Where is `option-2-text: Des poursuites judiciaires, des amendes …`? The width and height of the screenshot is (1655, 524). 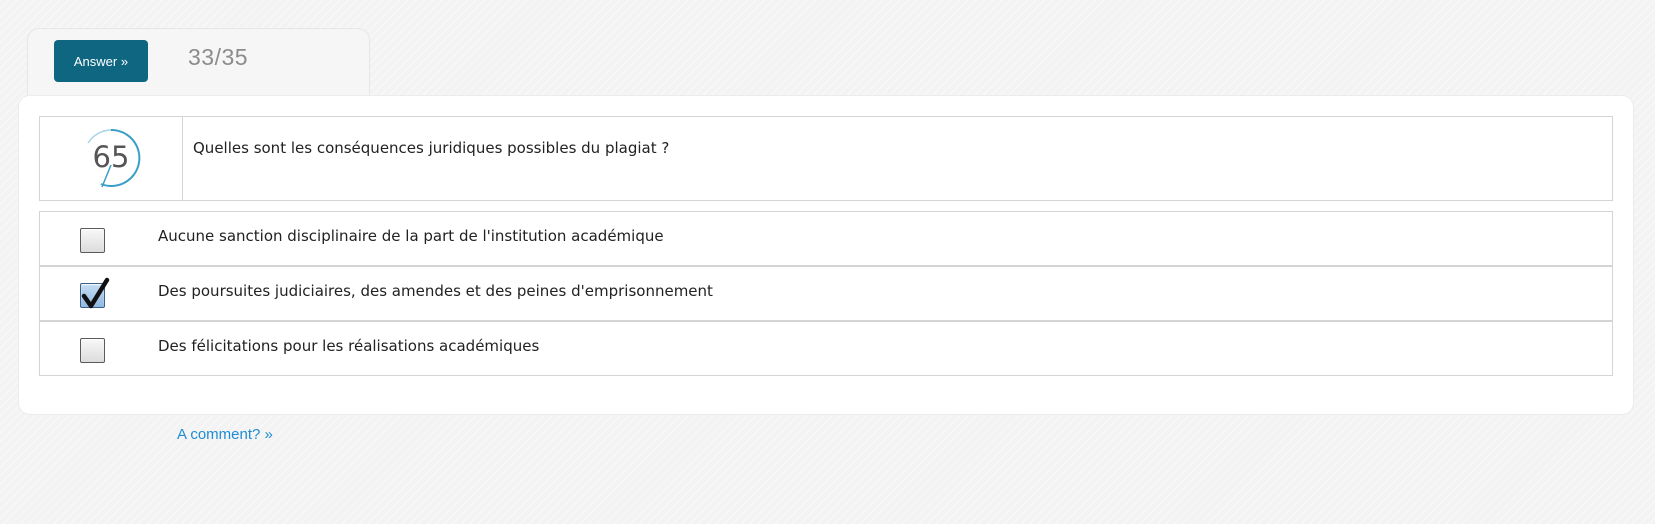 option-2-text: Des poursuites judiciaires, des amendes … is located at coordinates (435, 291).